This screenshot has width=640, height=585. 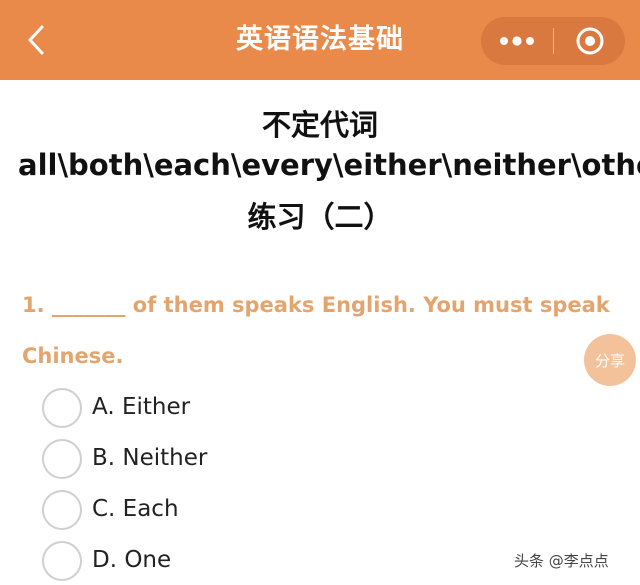 What do you see at coordinates (135, 509) in the screenshot?
I see `option-label: C. Each` at bounding box center [135, 509].